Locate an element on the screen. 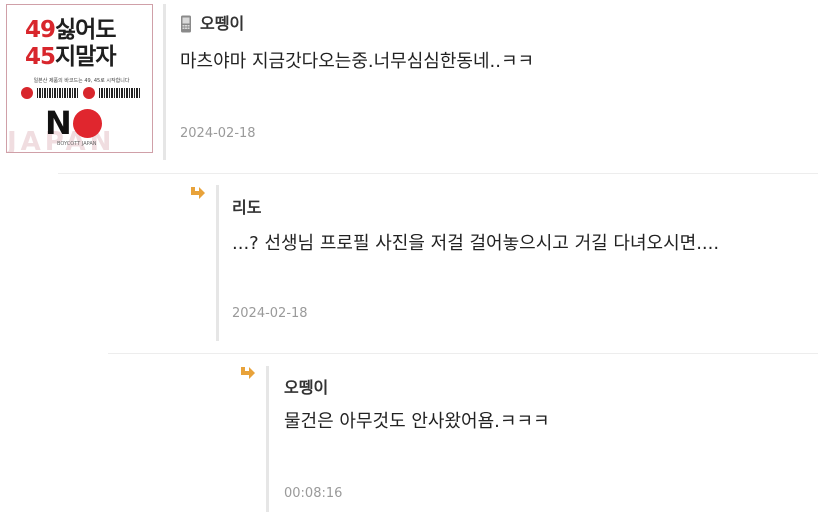  poster-subtitle: 일본산 제품의 바코드는 49, 45로 시작합니다 is located at coordinates (81, 81).